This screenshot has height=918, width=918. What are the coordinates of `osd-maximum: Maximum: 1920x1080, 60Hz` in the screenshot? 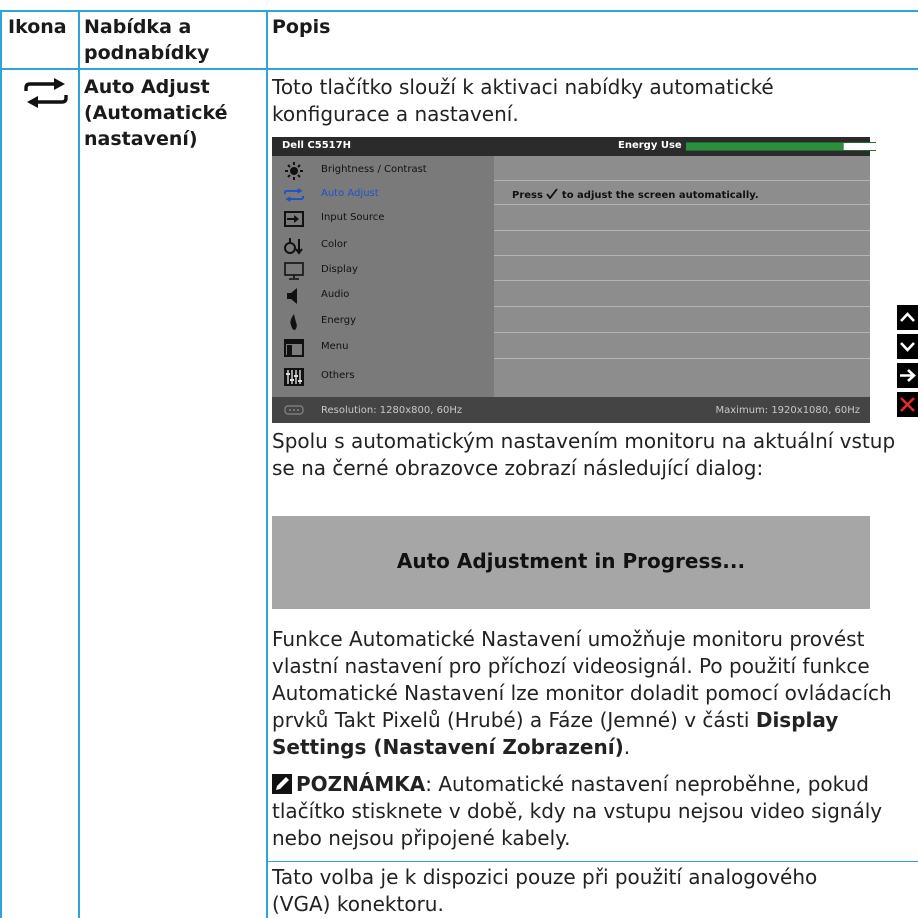 It's located at (788, 410).